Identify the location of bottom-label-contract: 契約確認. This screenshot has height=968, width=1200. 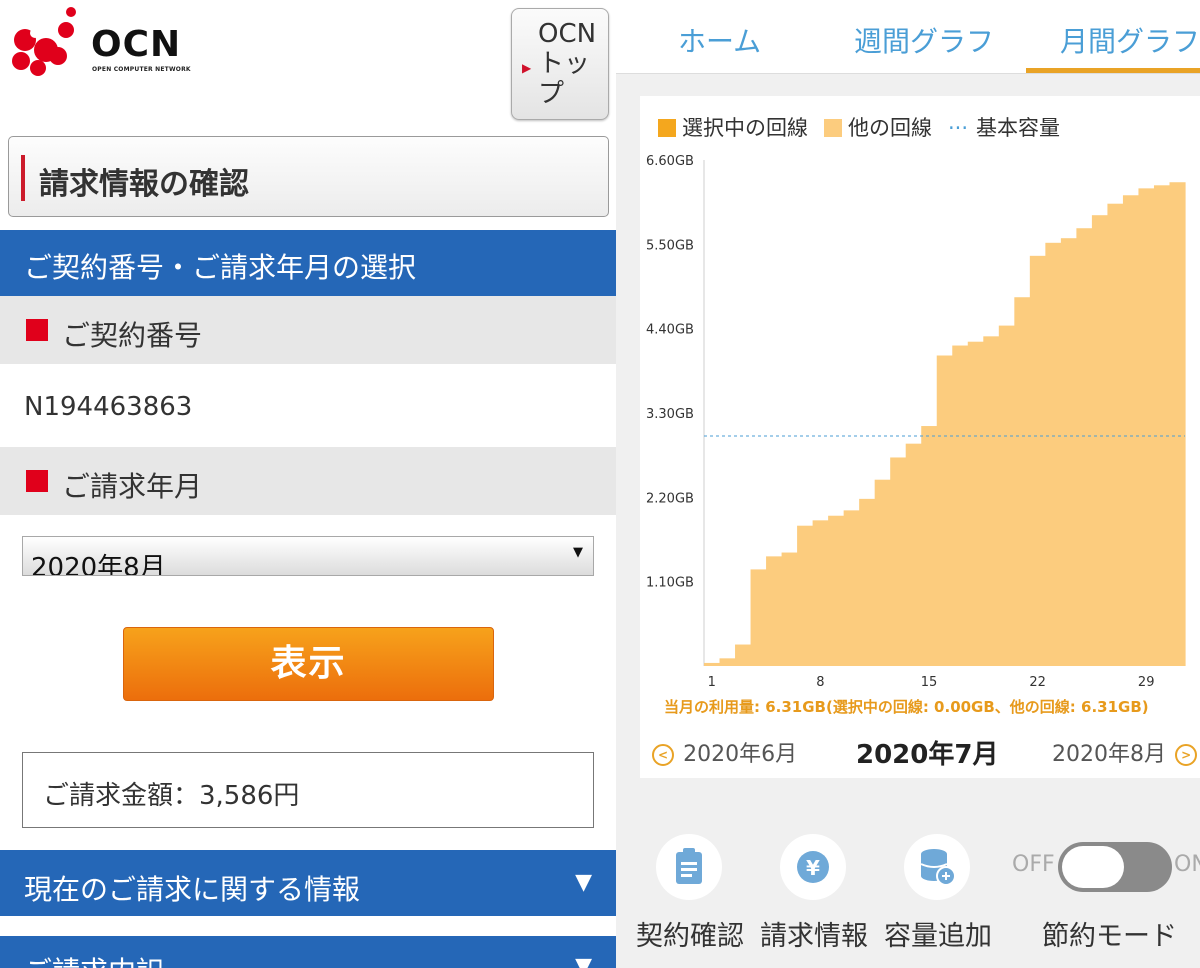
(690, 933).